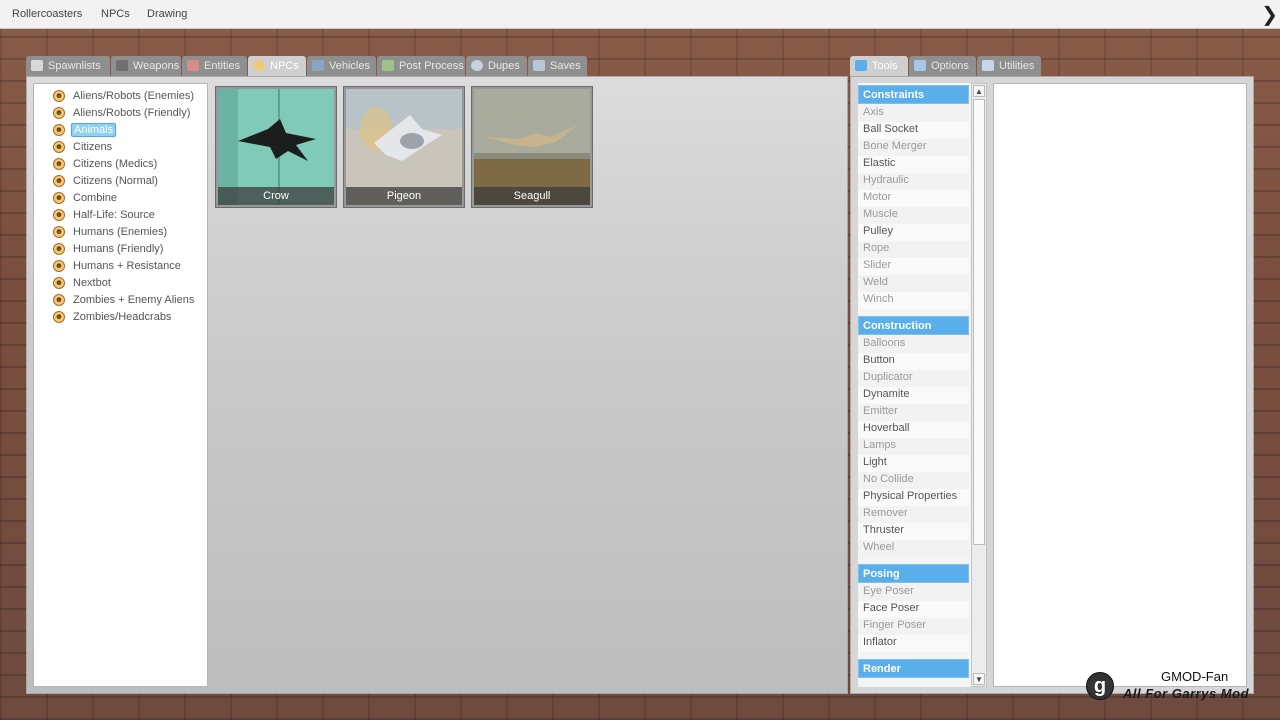  I want to click on scroll-thumb, so click(979, 322).